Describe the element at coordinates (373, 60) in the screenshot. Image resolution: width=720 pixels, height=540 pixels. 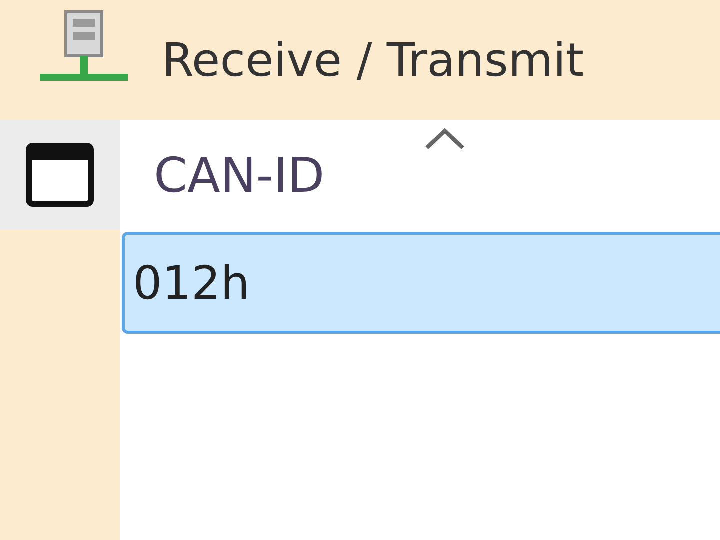
I see `panel-title: Receive / Transmit` at that location.